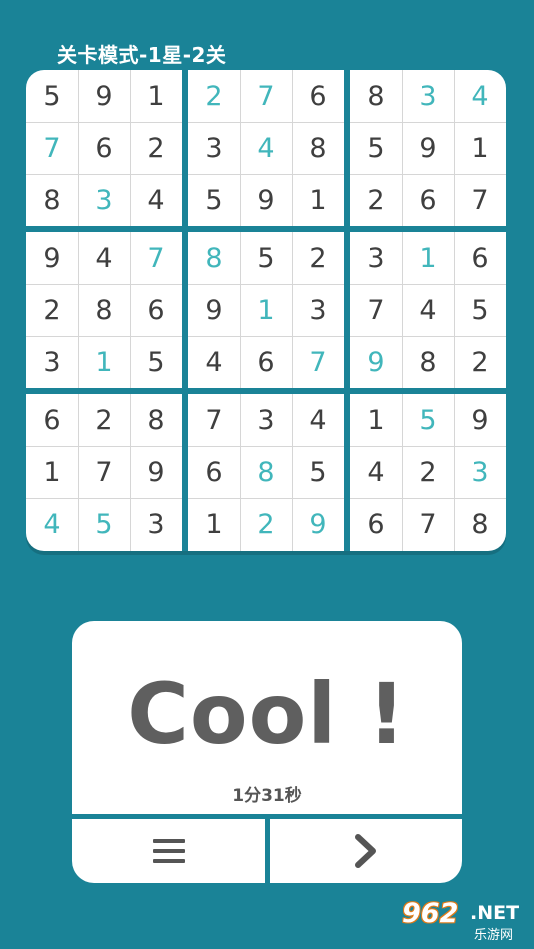 This screenshot has width=534, height=949. I want to click on result-card: Cool ! 1分31秒, so click(267, 717).